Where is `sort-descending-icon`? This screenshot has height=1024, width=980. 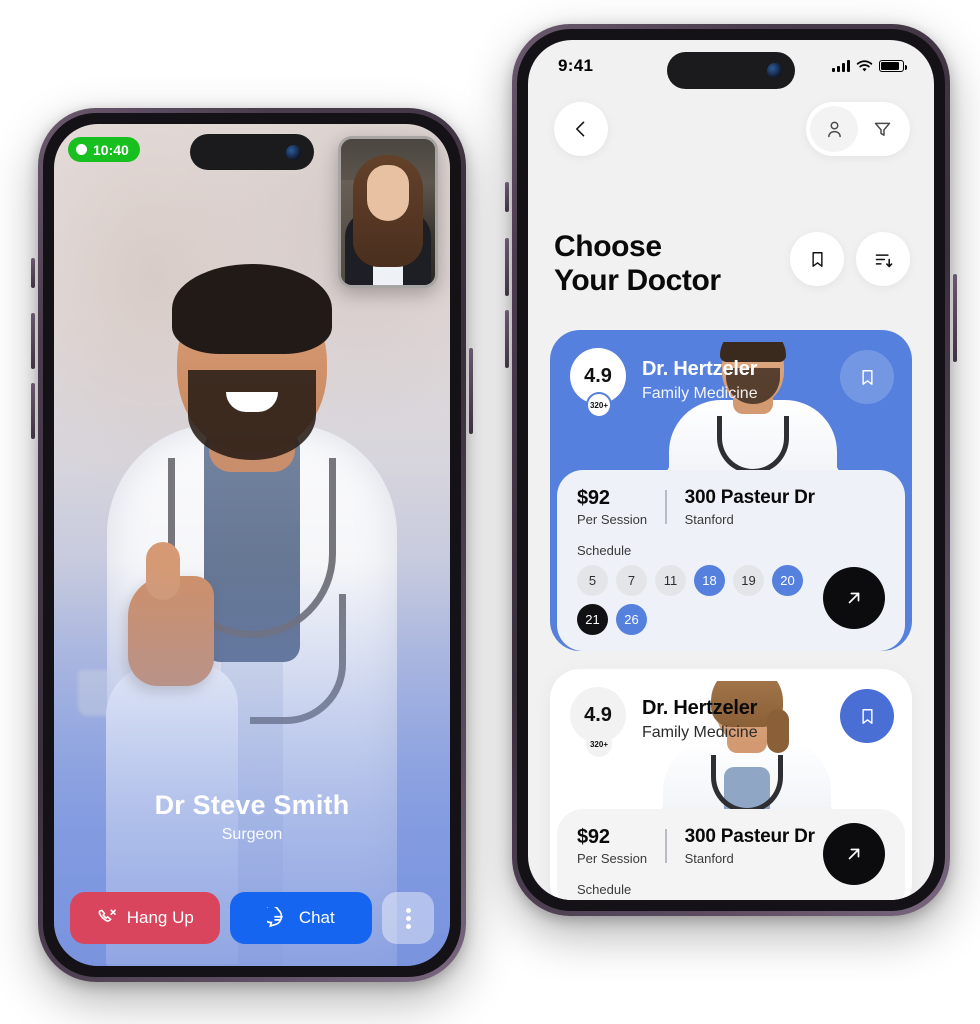 sort-descending-icon is located at coordinates (883, 260).